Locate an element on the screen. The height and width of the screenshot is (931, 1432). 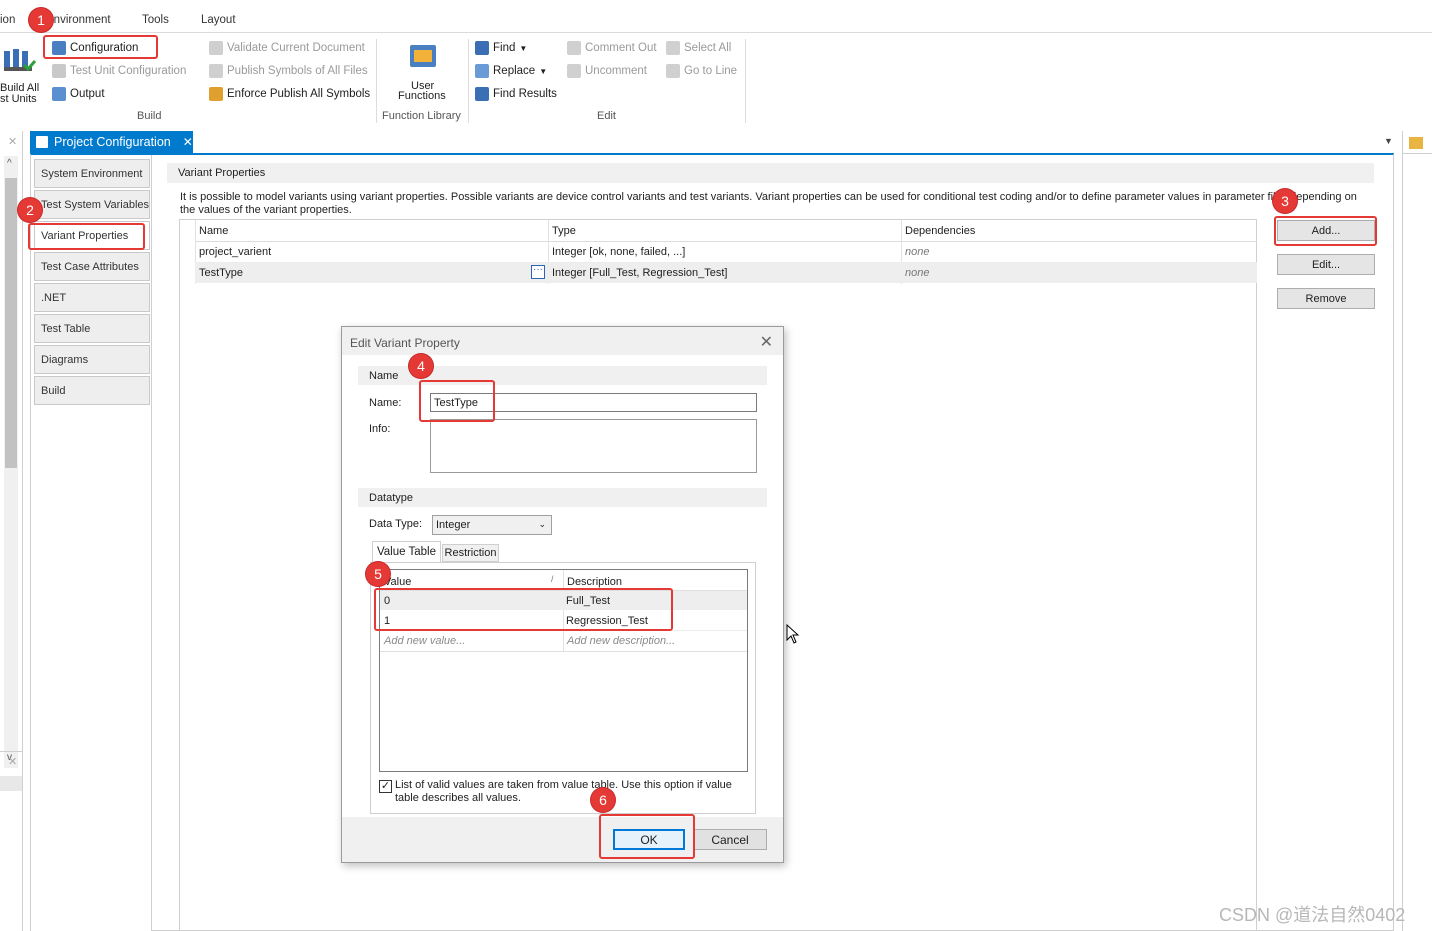
go-to-line-button: Go to Line is located at coordinates (701, 71).